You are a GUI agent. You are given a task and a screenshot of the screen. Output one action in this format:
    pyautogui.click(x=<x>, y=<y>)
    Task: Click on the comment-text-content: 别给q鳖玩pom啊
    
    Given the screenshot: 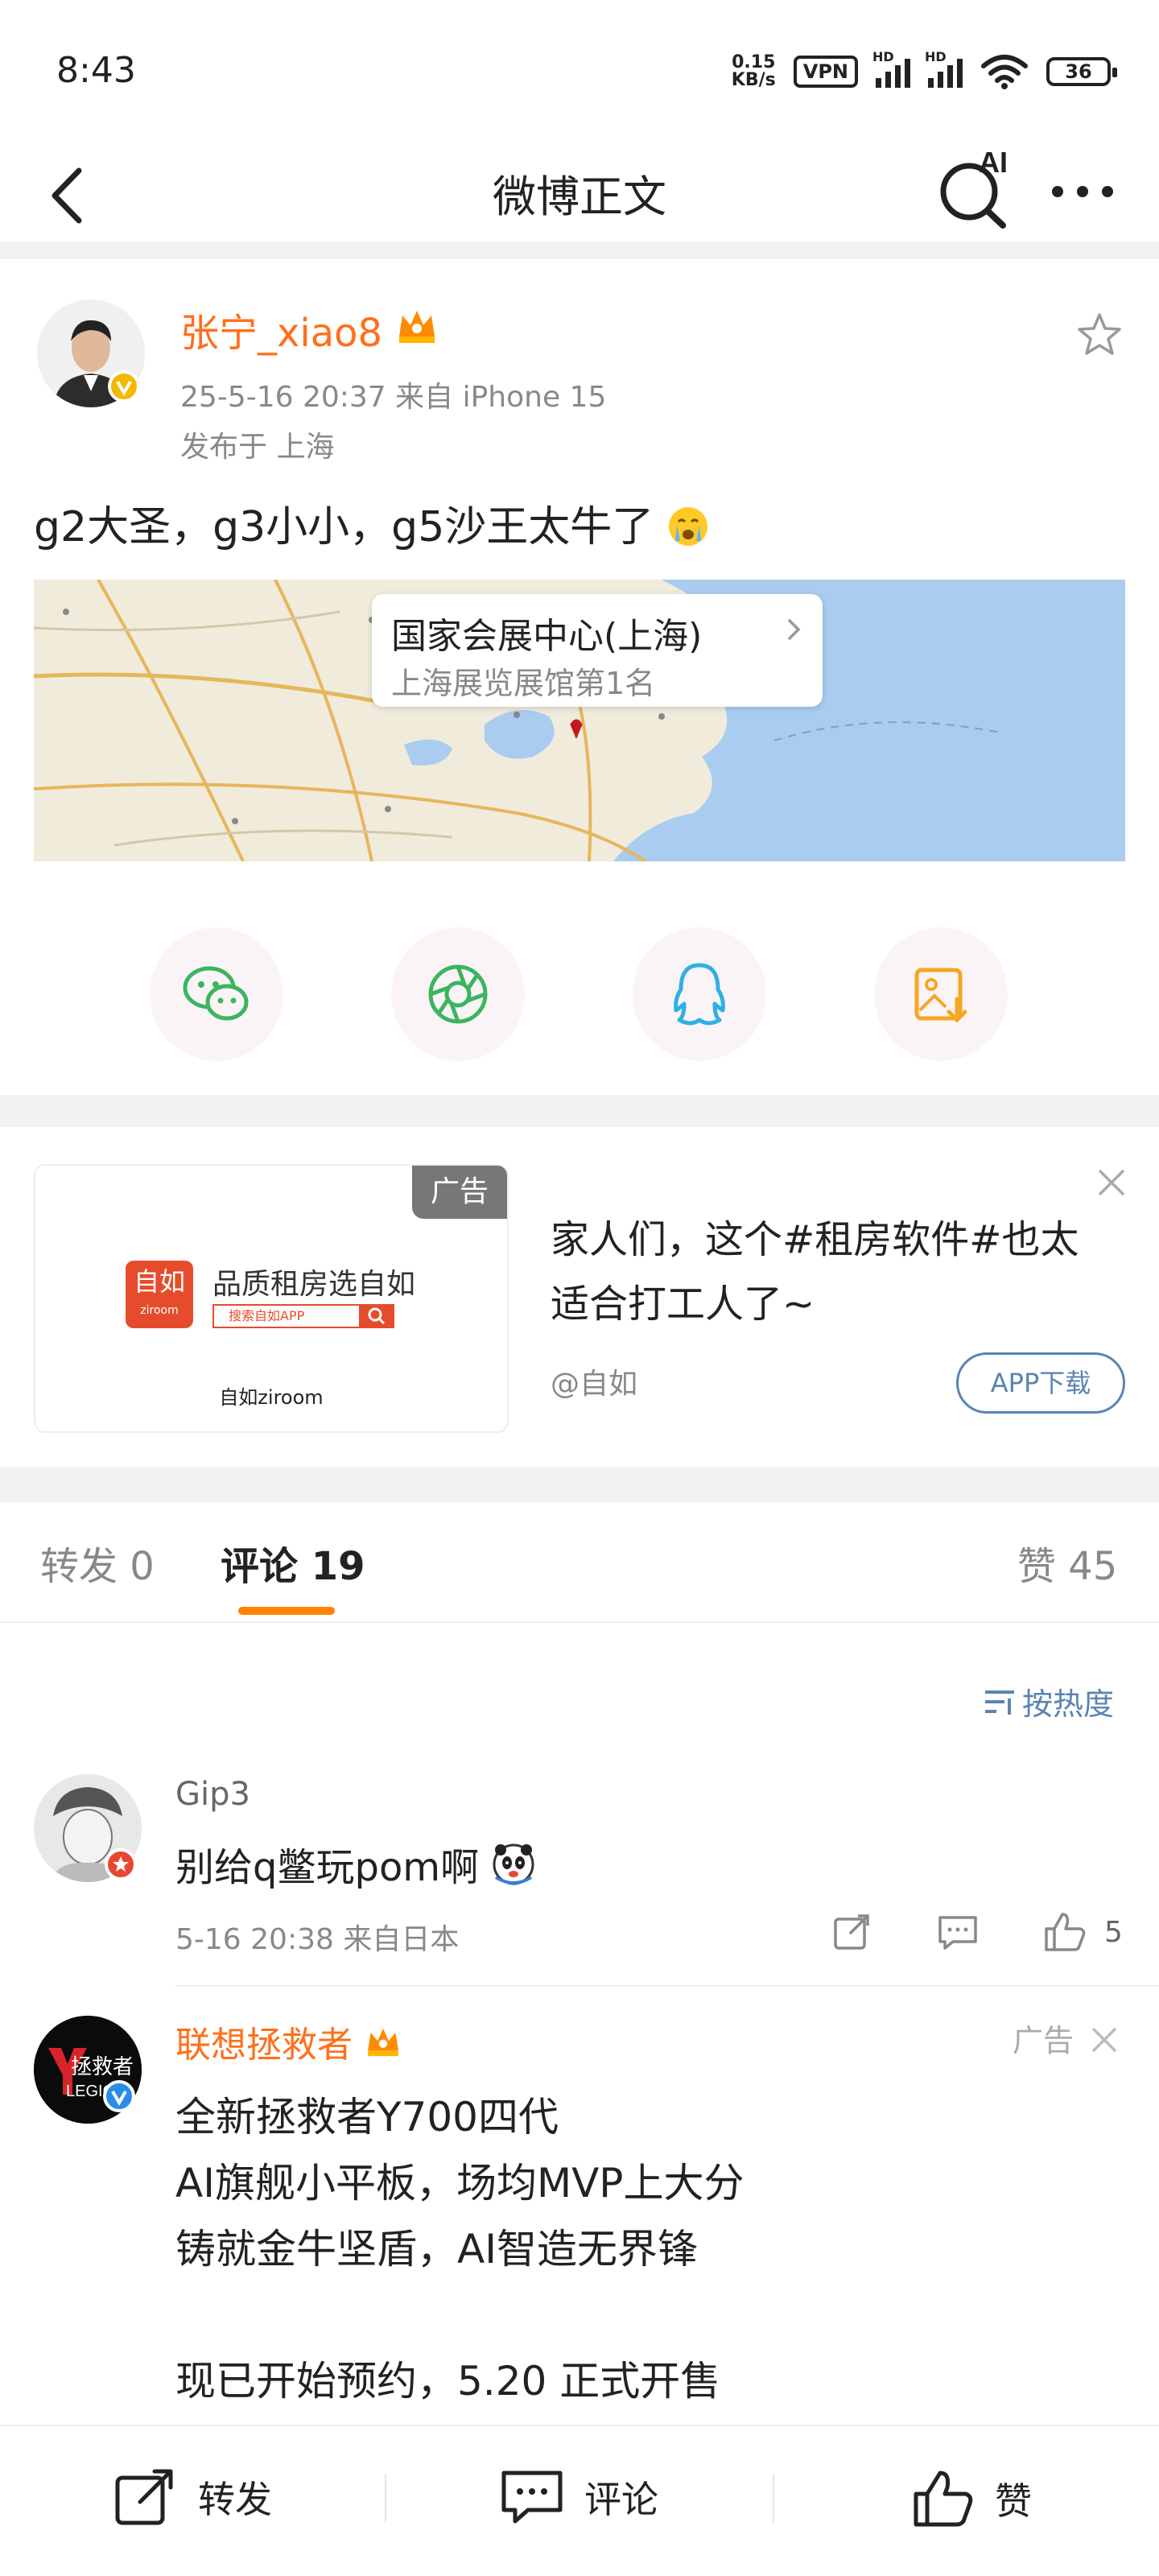 What is the action you would take?
    pyautogui.click(x=327, y=1867)
    